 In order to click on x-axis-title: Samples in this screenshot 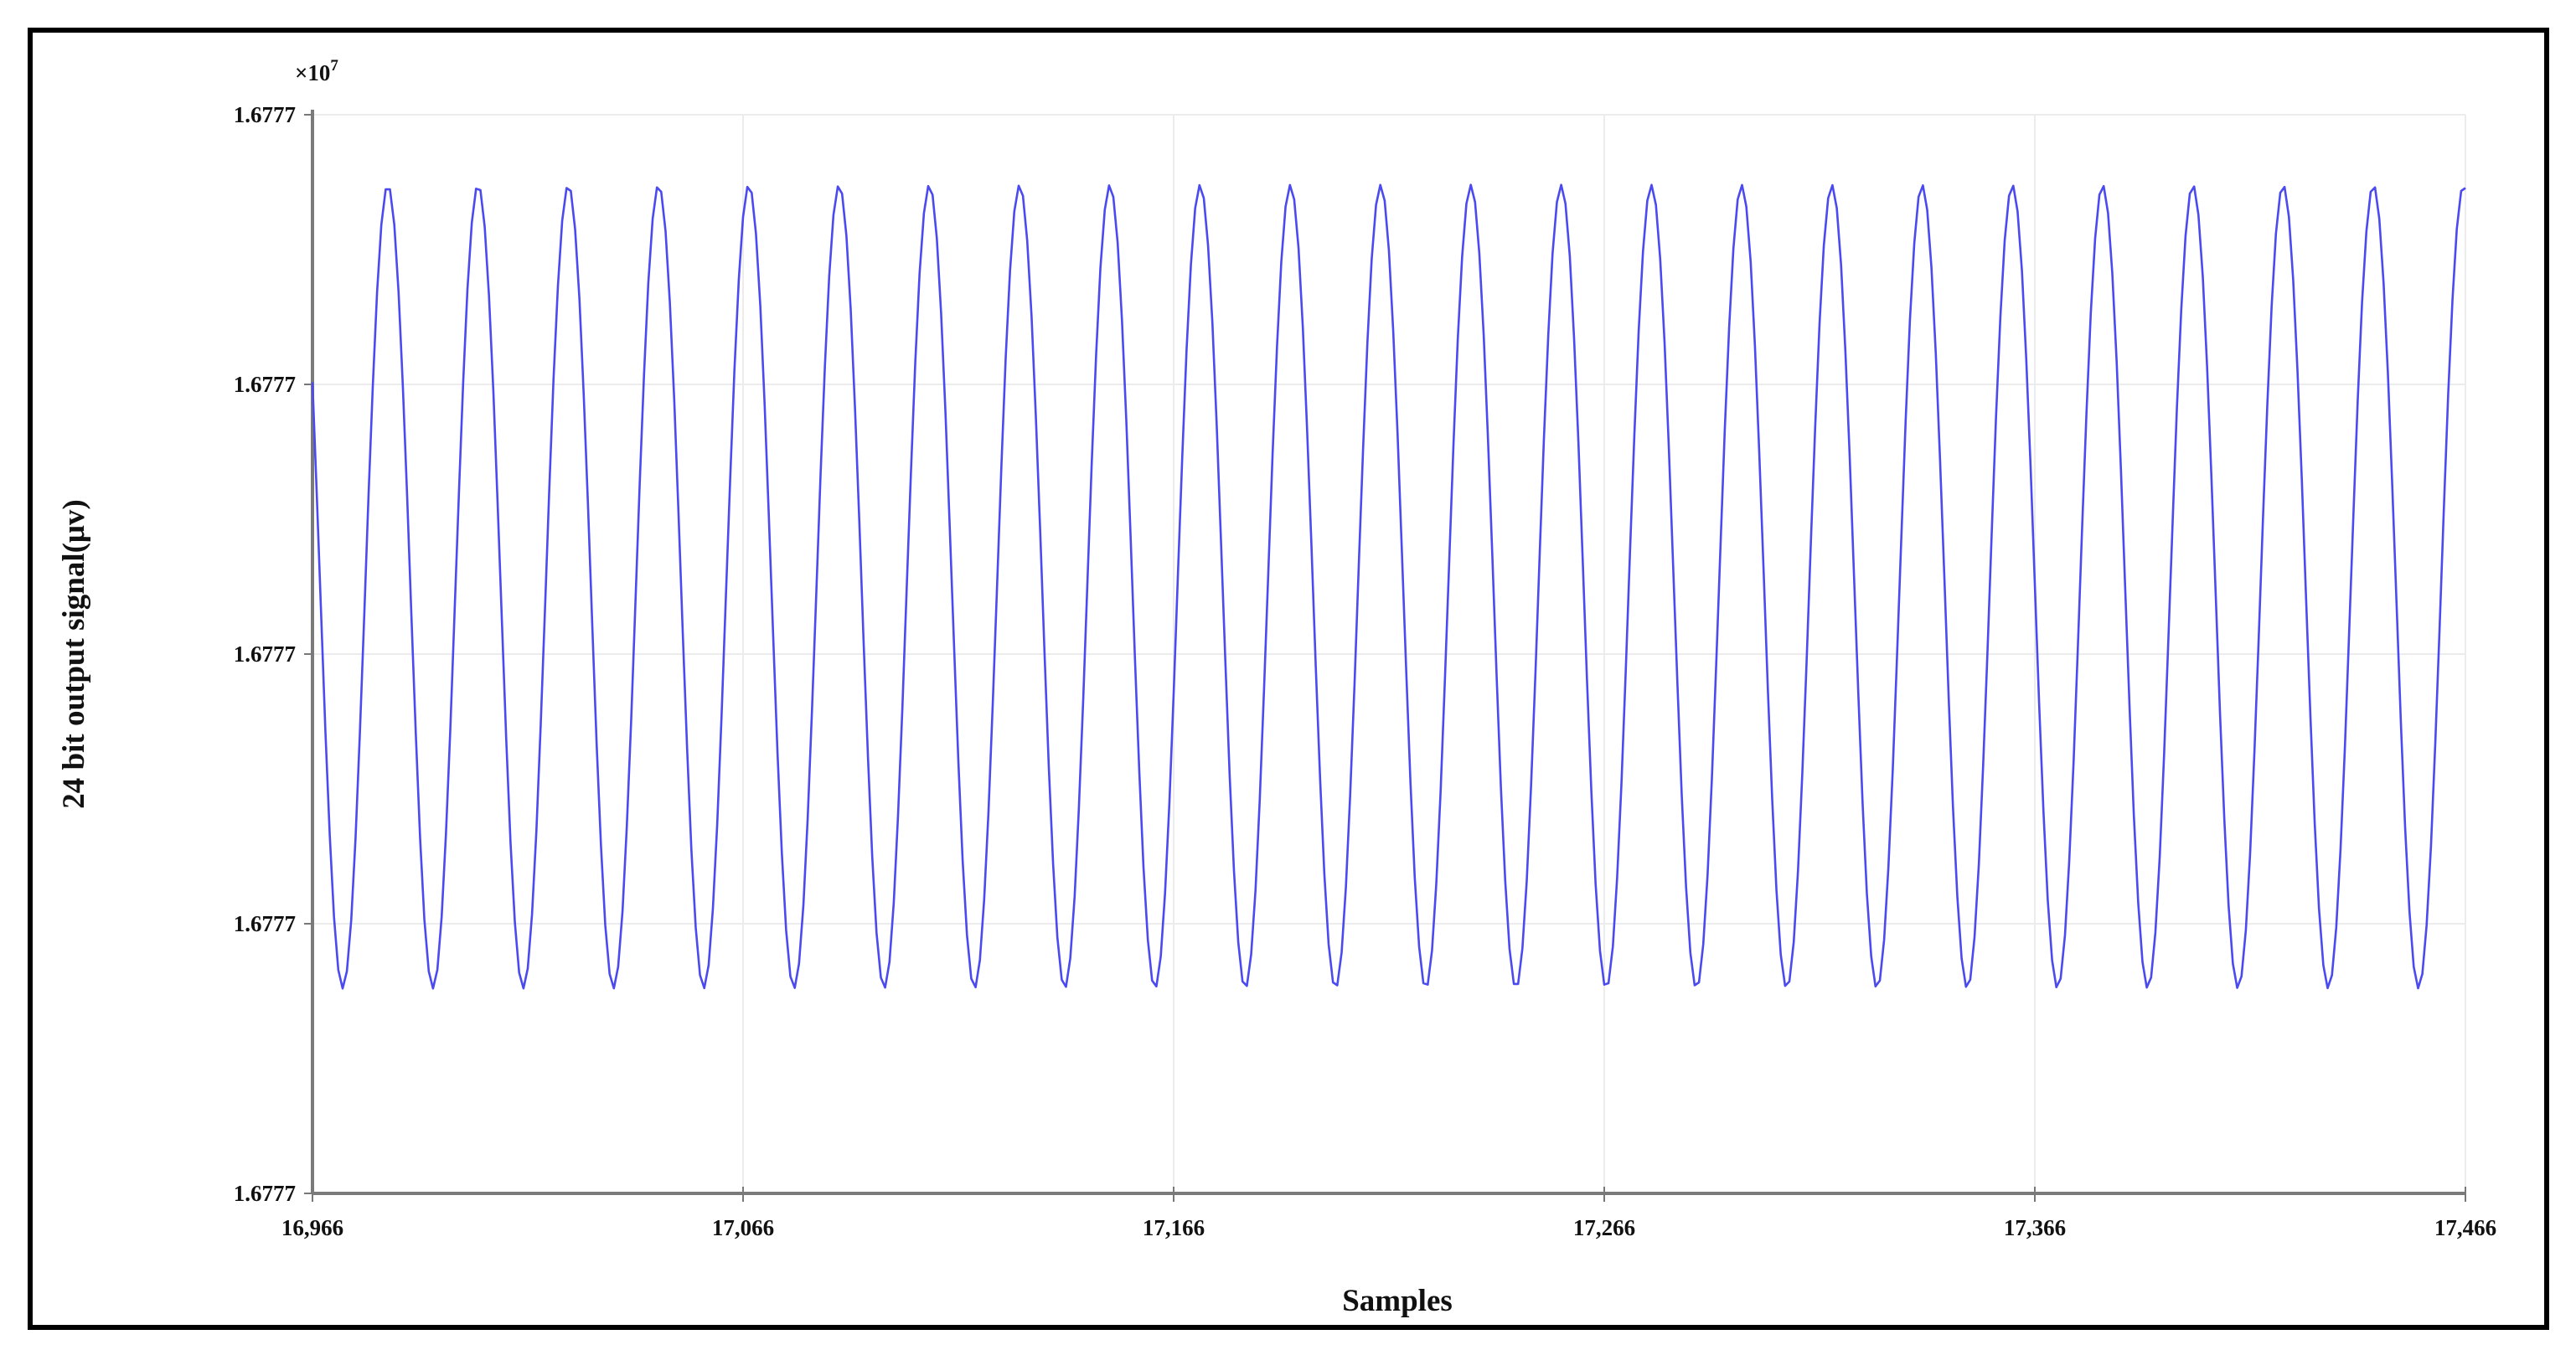, I will do `click(1397, 1301)`.